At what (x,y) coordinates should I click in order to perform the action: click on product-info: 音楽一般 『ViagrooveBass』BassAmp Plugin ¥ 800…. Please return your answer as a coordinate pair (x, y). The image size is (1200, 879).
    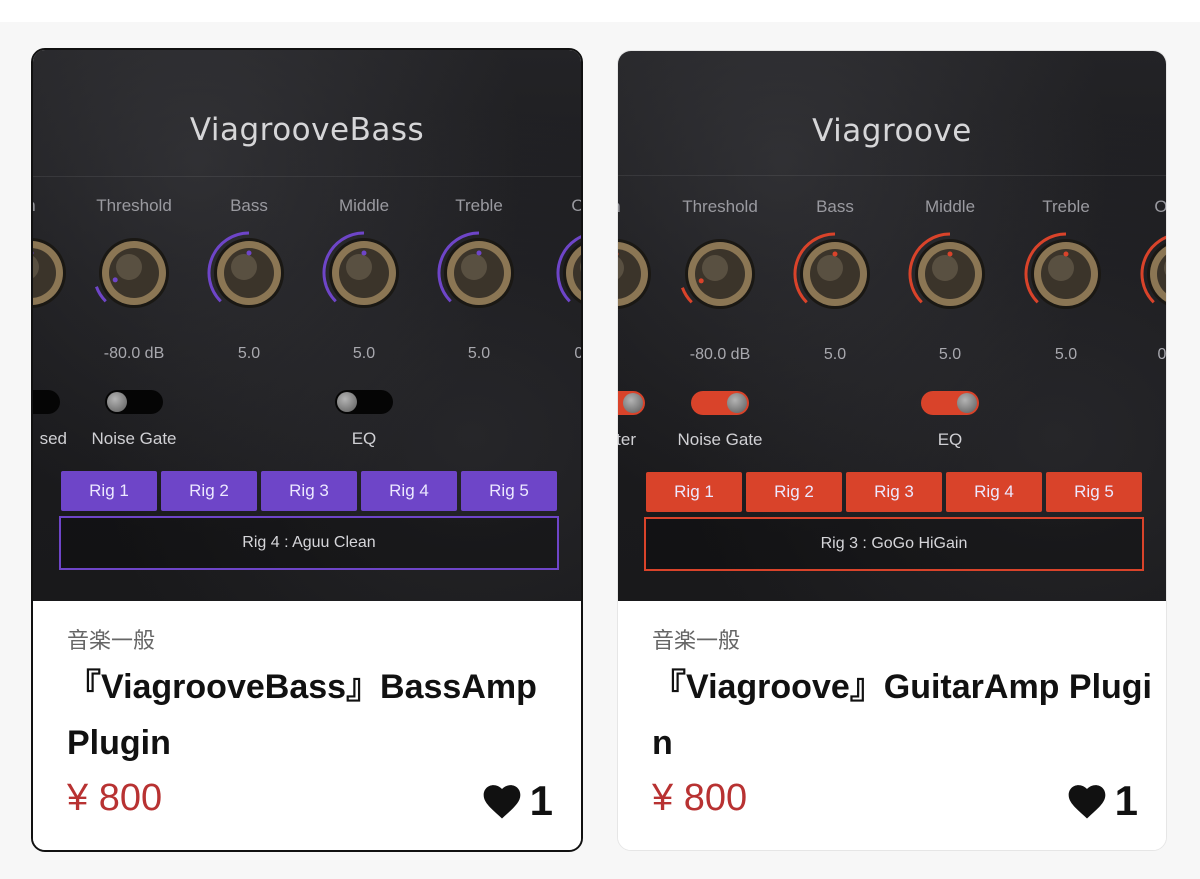
    Looking at the image, I should click on (307, 725).